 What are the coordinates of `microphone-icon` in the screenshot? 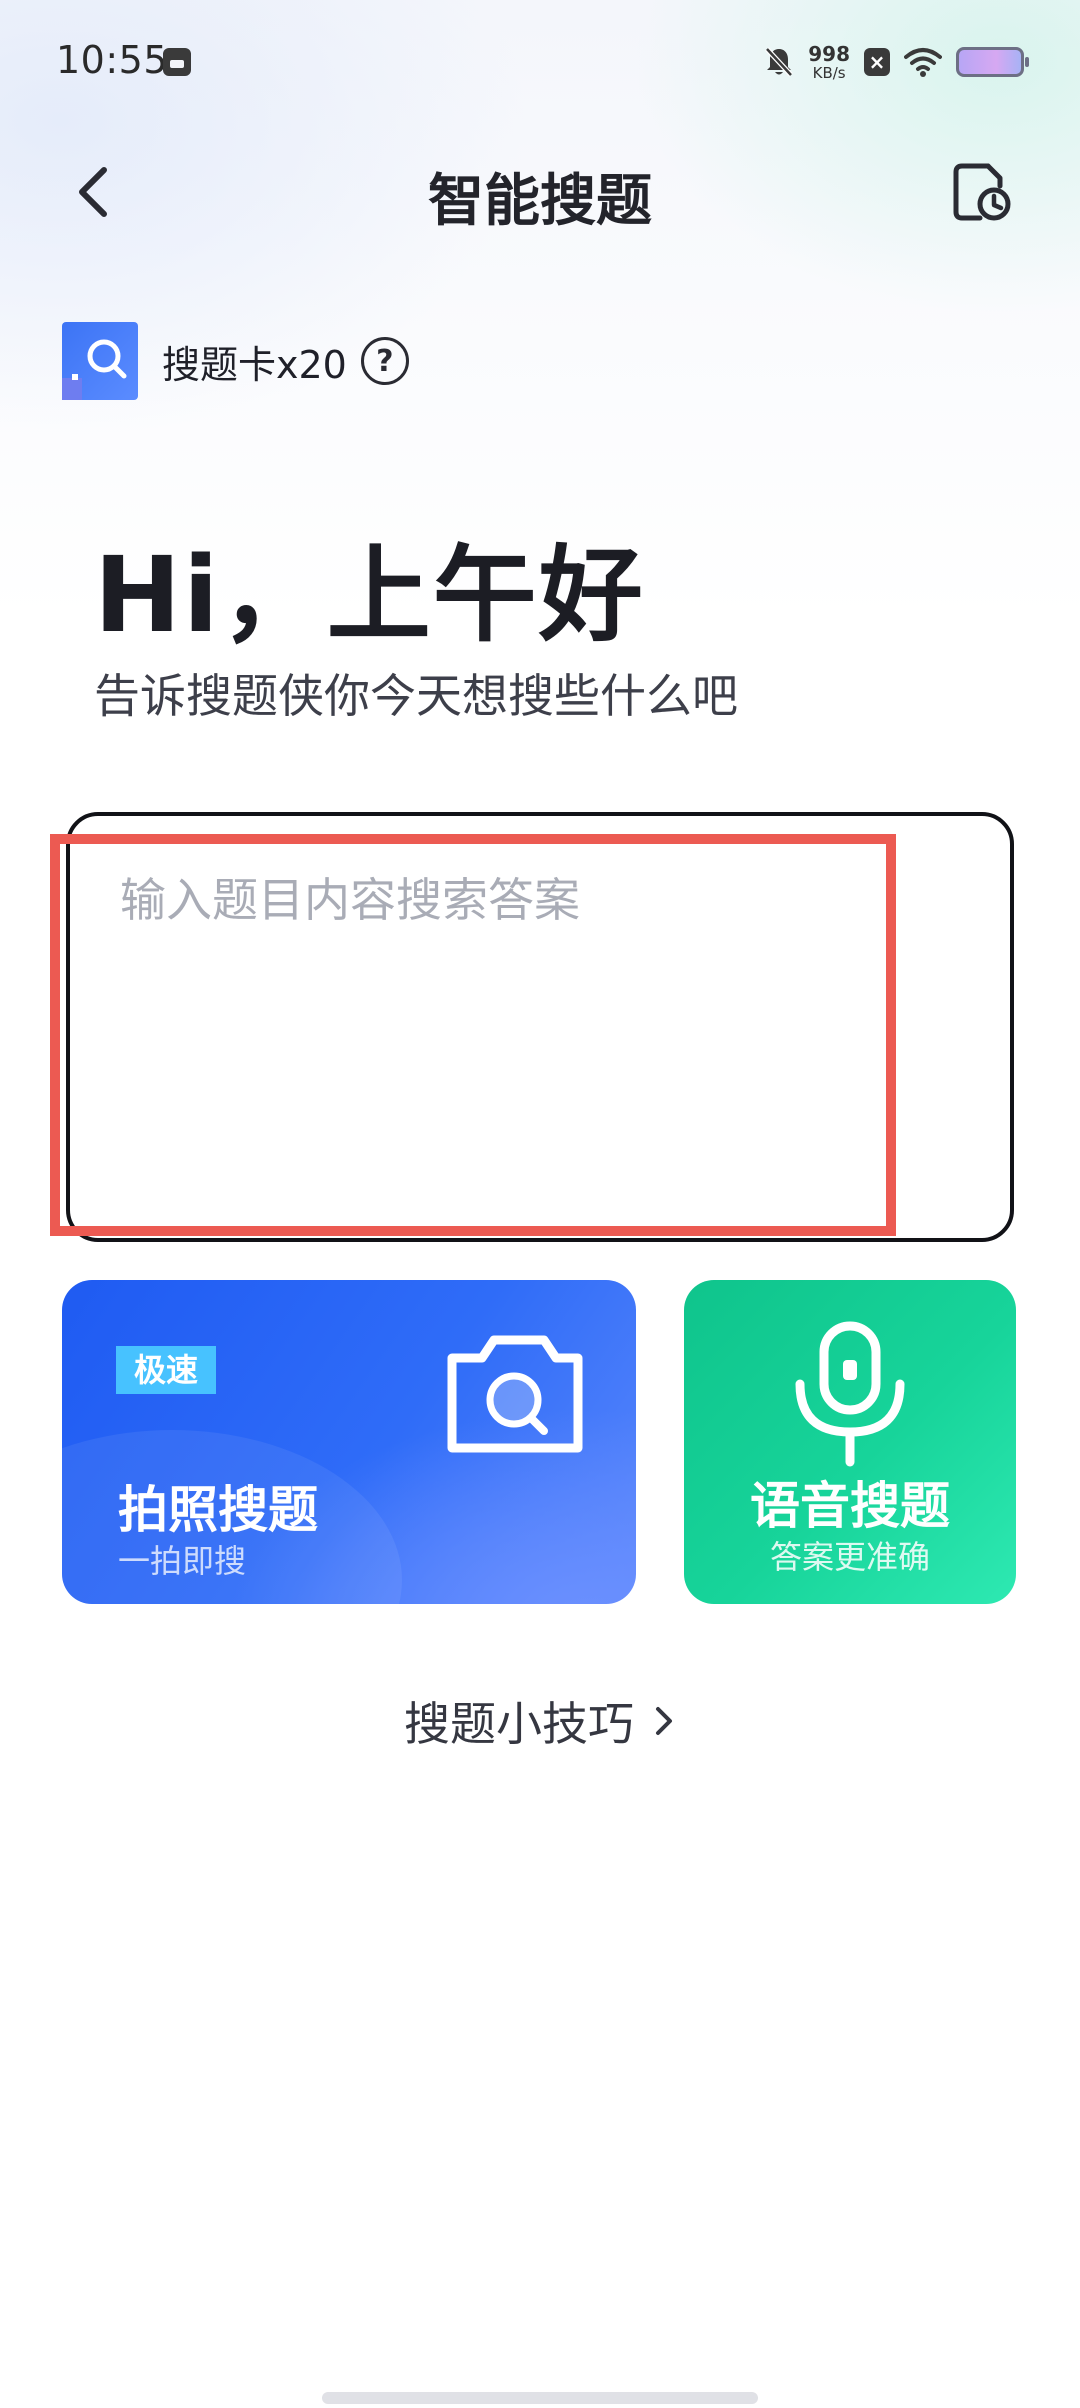 It's located at (850, 1394).